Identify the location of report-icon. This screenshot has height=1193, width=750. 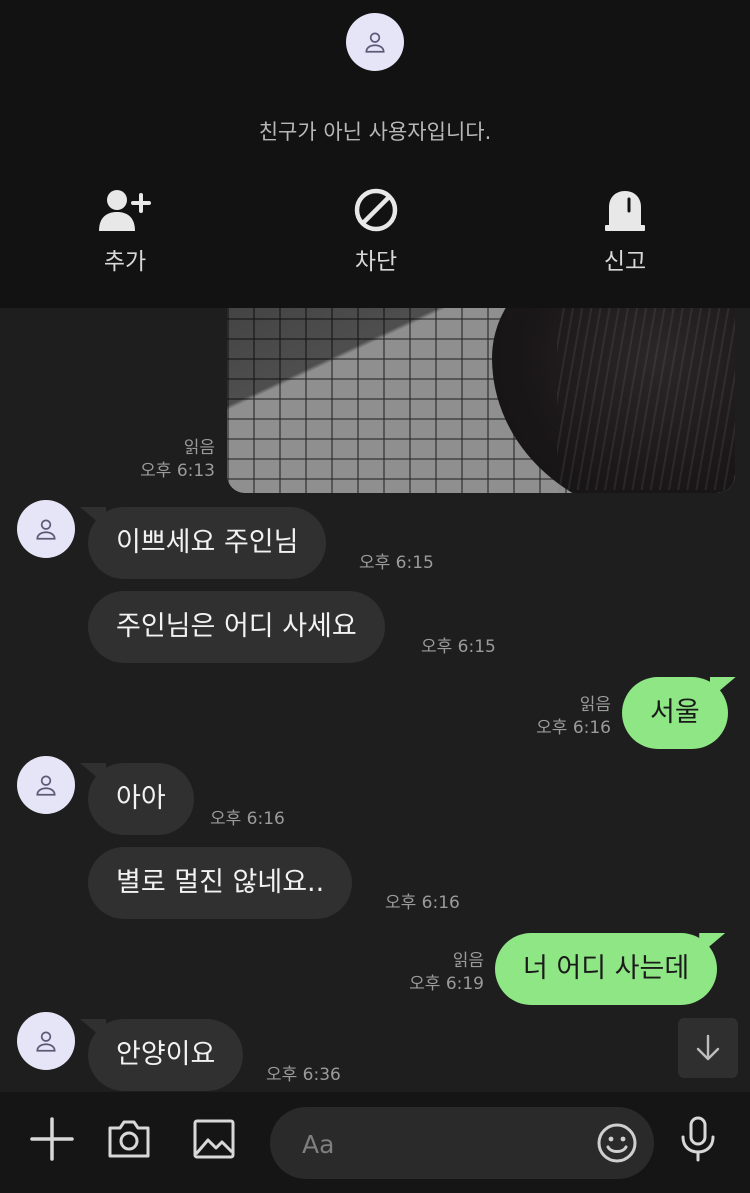
(625, 210).